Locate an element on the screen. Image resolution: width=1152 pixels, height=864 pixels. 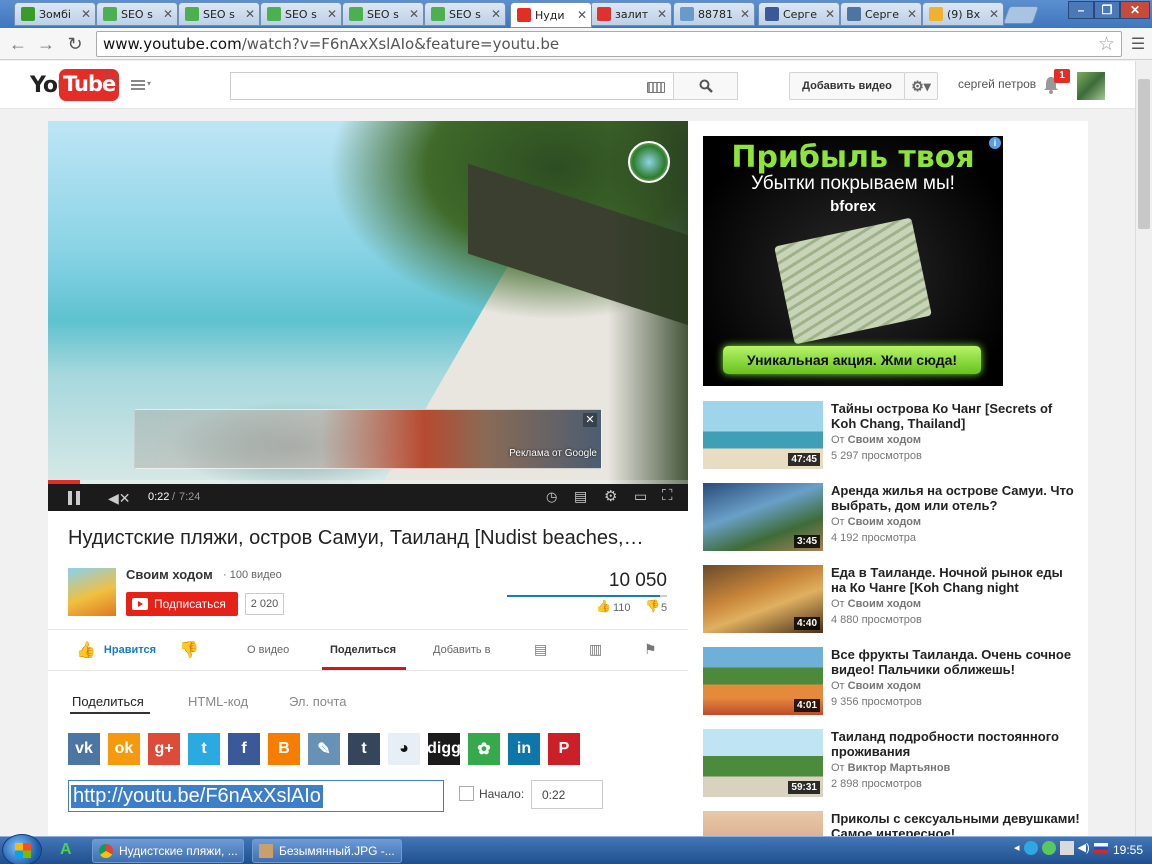
guide-menu-icon is located at coordinates (138, 85).